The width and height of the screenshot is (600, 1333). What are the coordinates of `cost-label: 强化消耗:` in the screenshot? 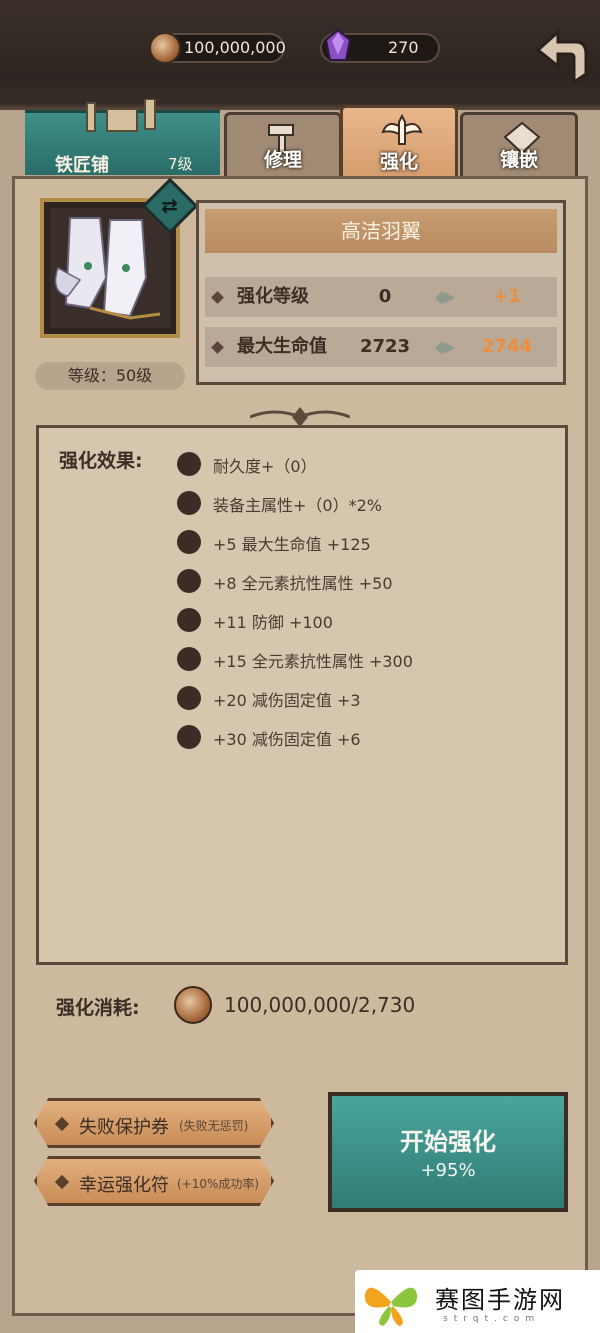 It's located at (98, 1008).